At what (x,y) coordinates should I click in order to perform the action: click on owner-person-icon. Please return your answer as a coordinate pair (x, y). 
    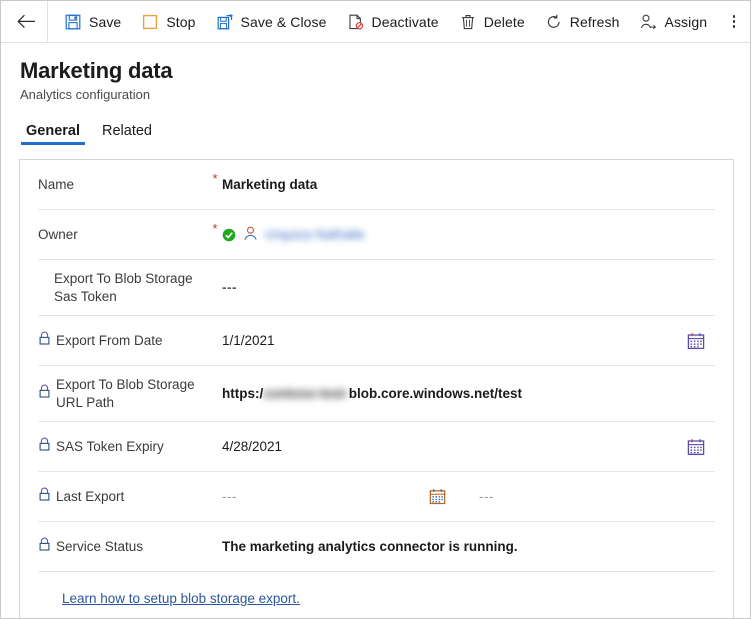
    Looking at the image, I should click on (250, 235).